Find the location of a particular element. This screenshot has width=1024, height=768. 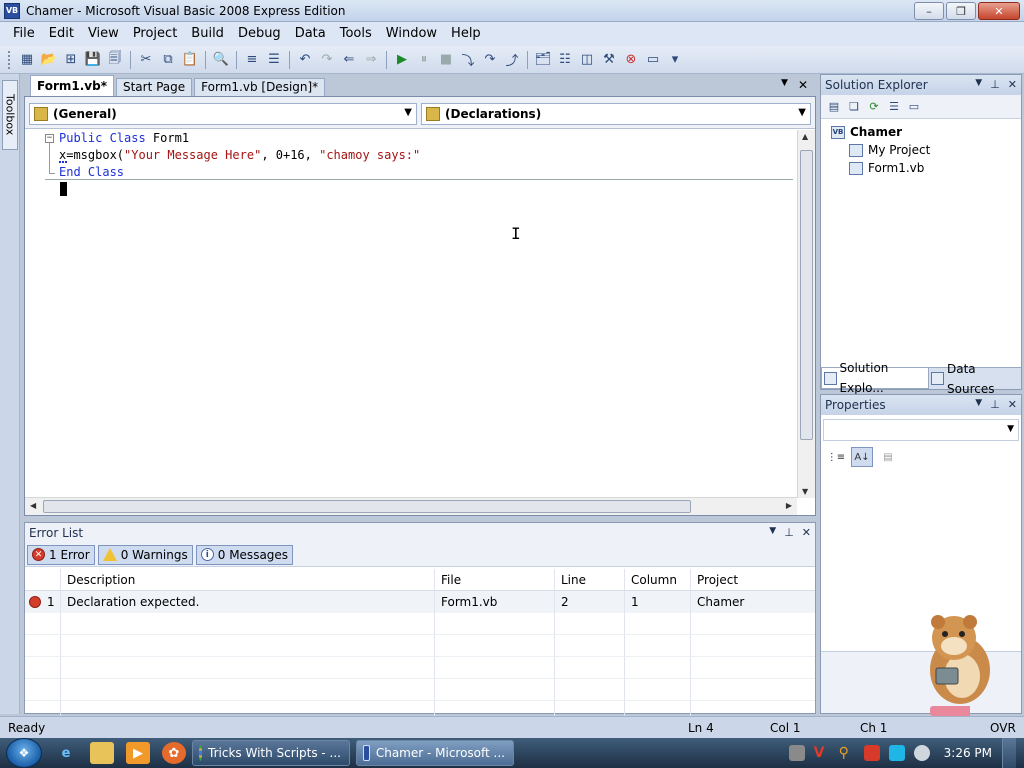

menu-build: Build is located at coordinates (207, 34).